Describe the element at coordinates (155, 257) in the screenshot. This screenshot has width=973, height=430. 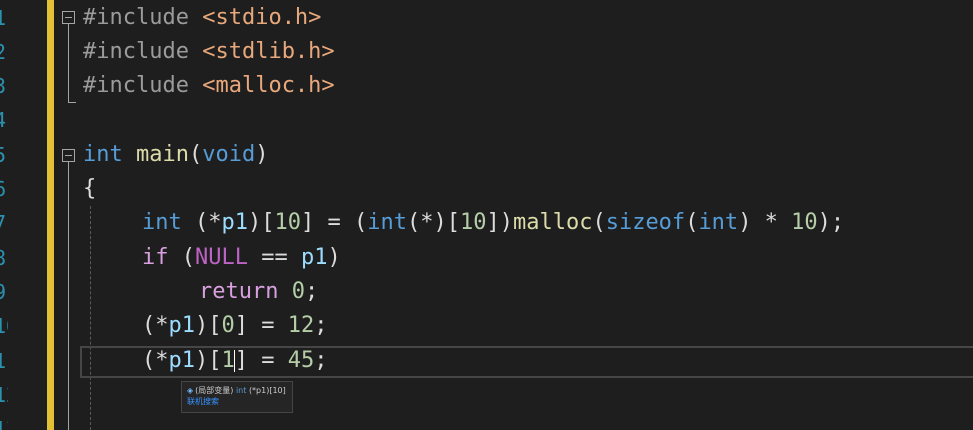
I see `if-keyword: if` at that location.